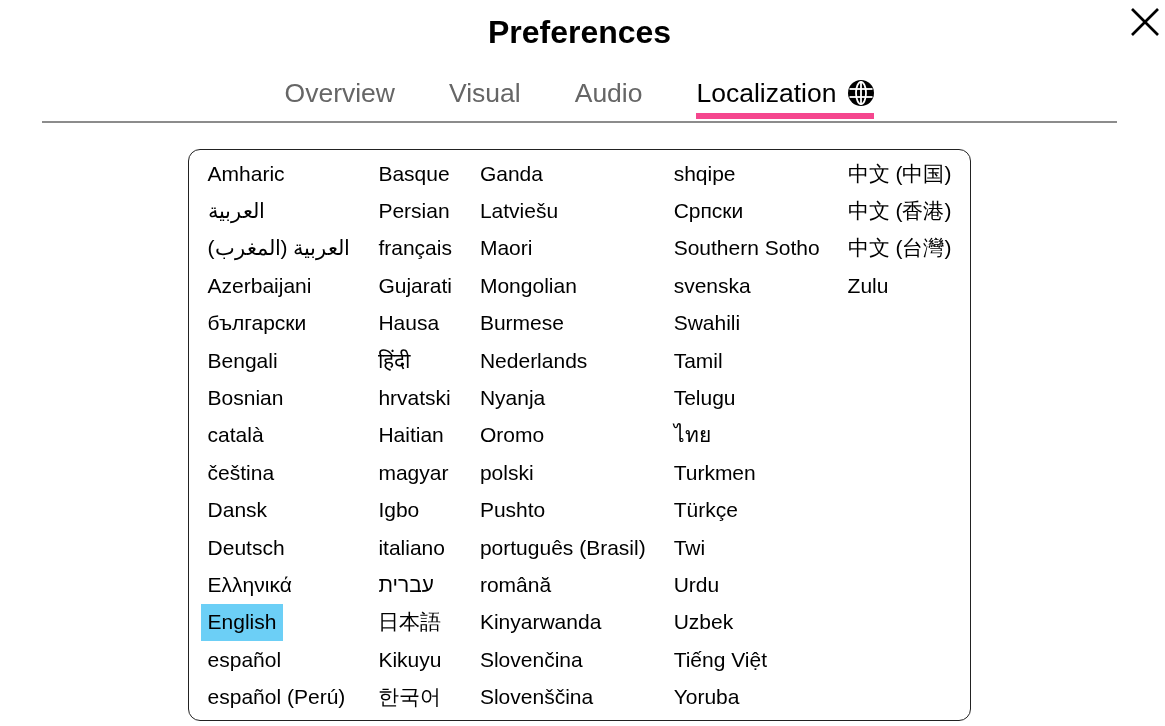 This screenshot has width=1165, height=726. Describe the element at coordinates (235, 435) in the screenshot. I see `language-option: català` at that location.